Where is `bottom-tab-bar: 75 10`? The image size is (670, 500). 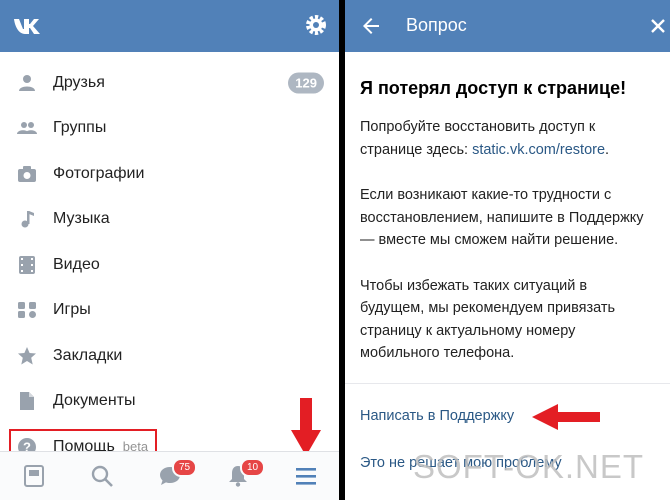 bottom-tab-bar: 75 10 is located at coordinates (169, 475).